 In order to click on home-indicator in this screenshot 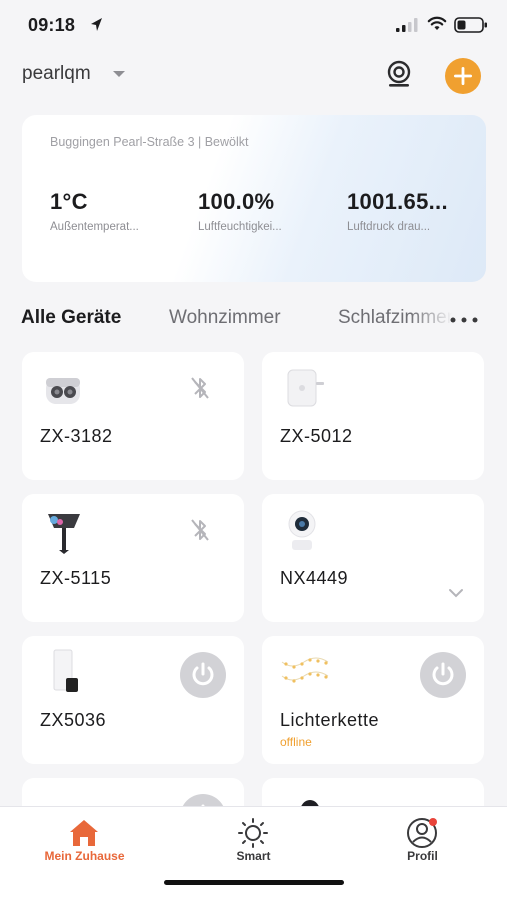, I will do `click(254, 882)`.